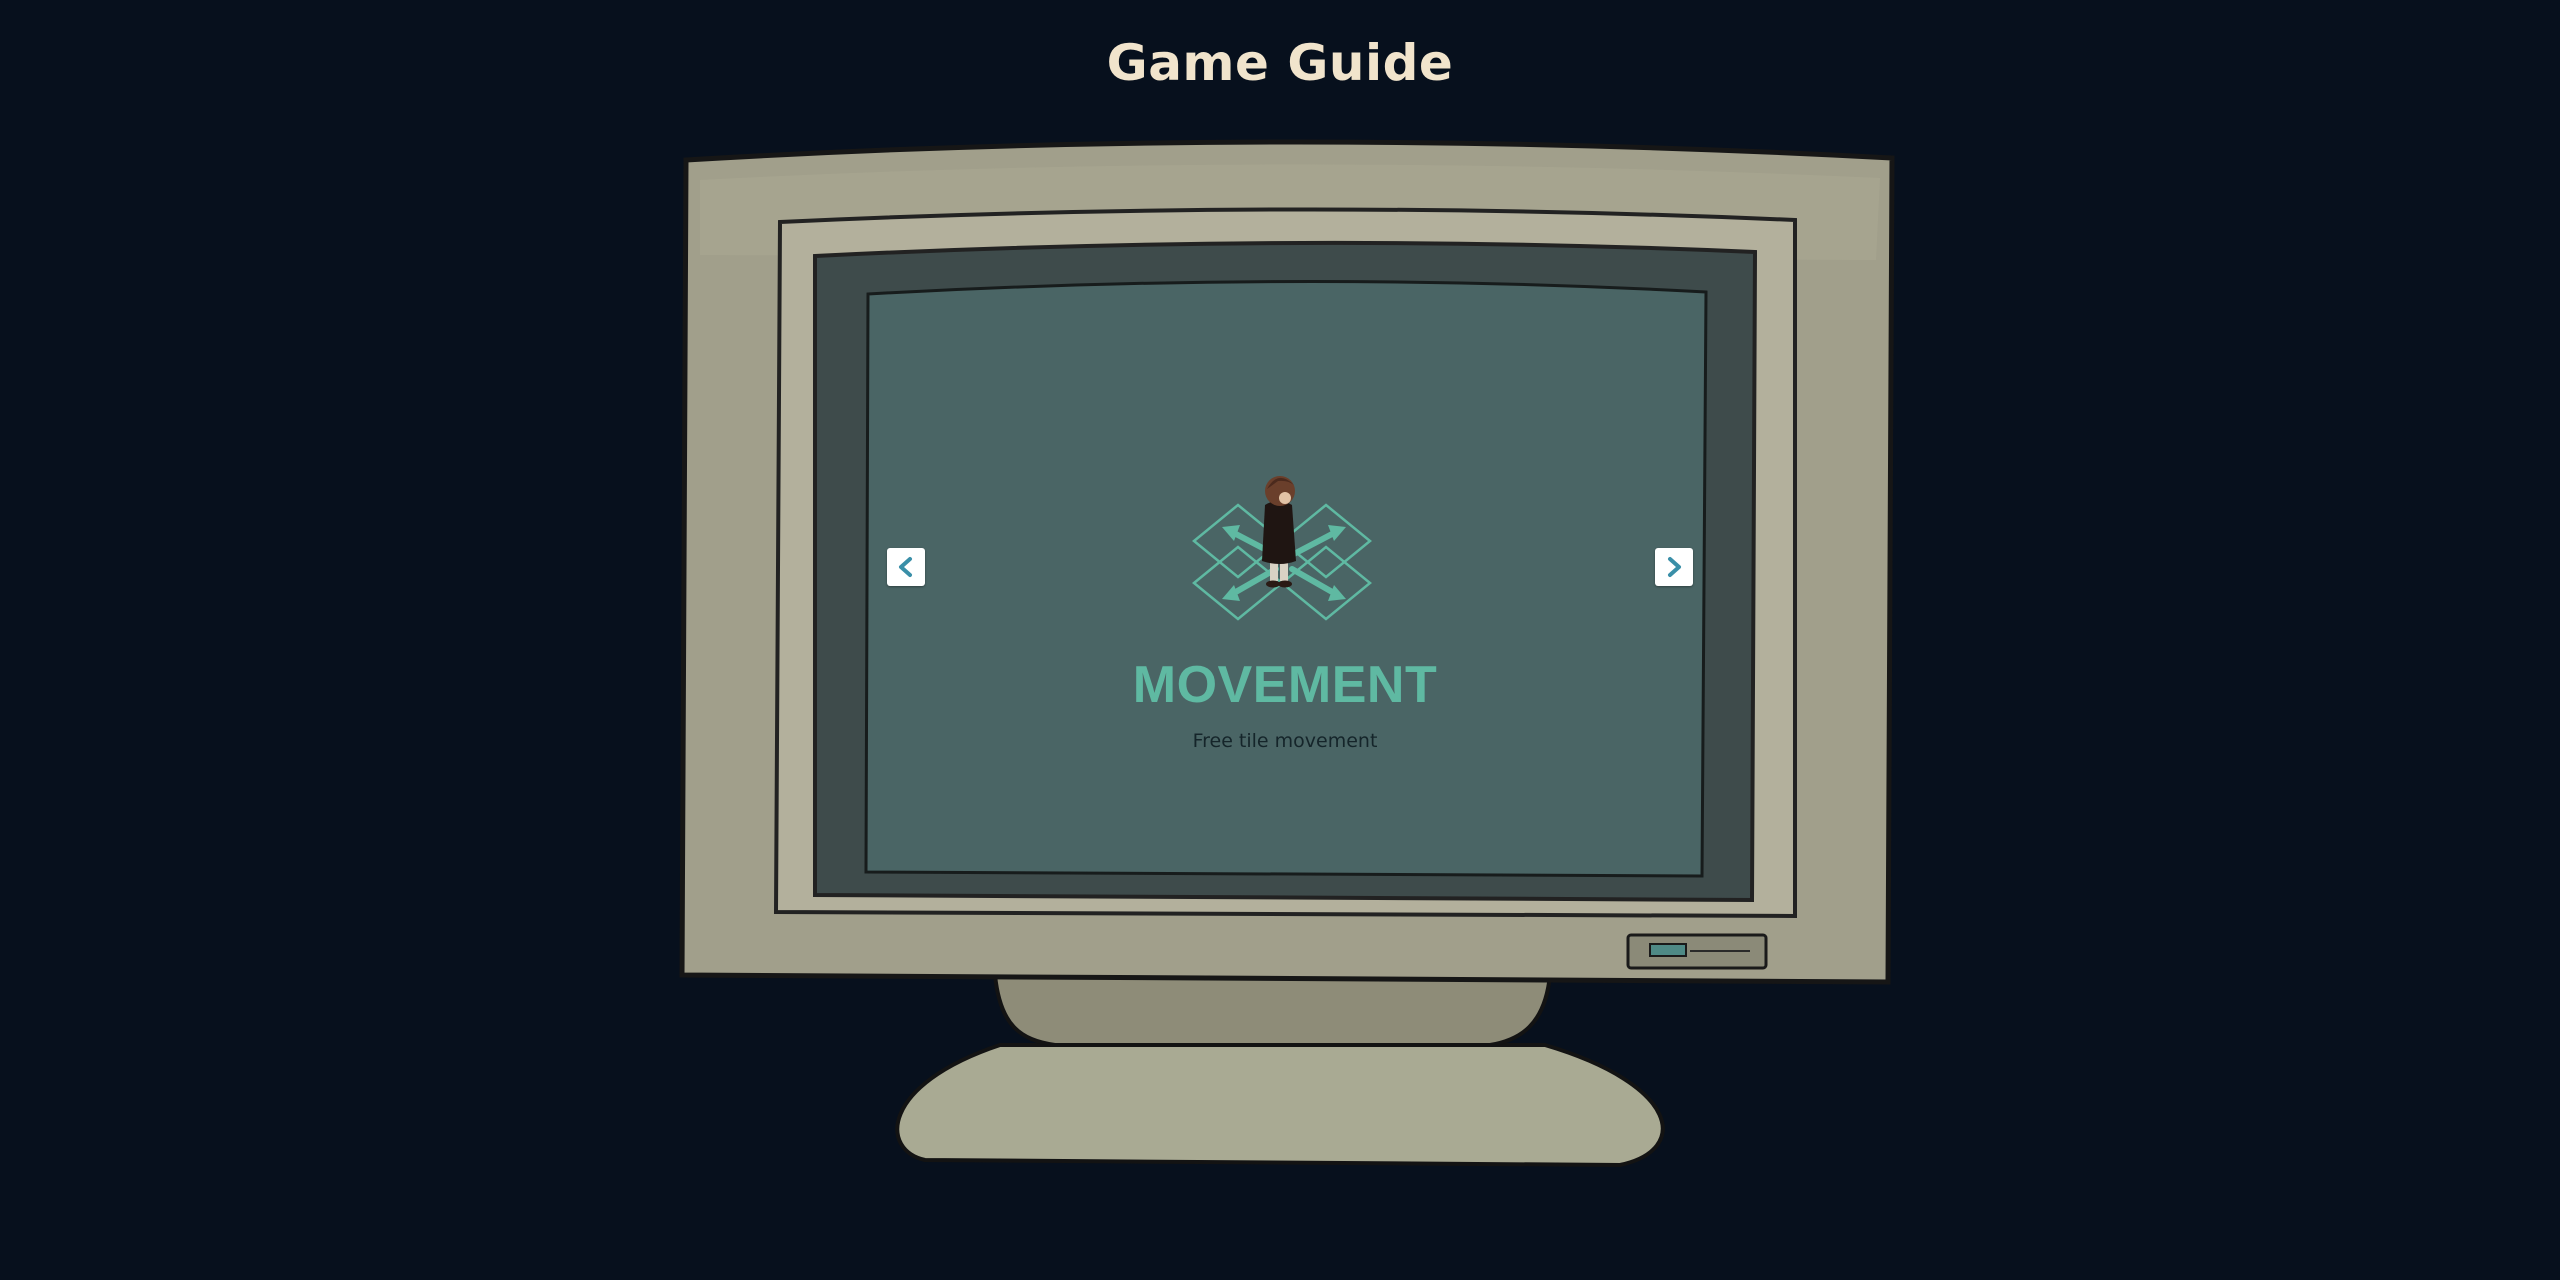  I want to click on monitor-stand-base, so click(1280, 1105).